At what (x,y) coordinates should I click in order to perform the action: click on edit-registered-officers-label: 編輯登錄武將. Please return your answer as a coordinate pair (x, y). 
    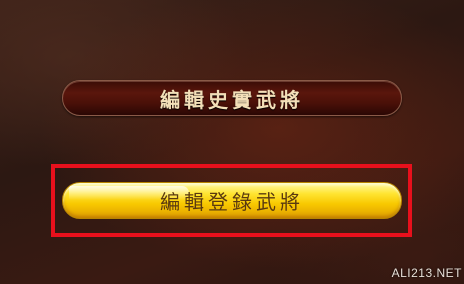
    Looking at the image, I should click on (232, 202).